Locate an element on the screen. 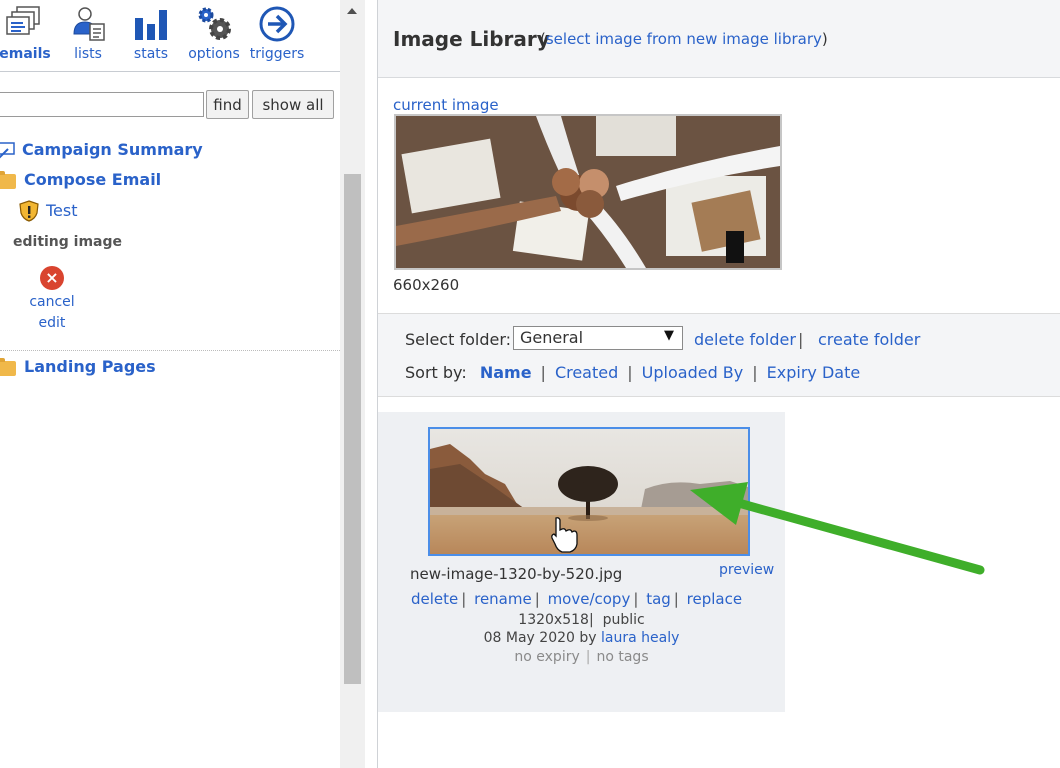  image-upload-info: 08 May 2020 by laura healy is located at coordinates (581, 638).